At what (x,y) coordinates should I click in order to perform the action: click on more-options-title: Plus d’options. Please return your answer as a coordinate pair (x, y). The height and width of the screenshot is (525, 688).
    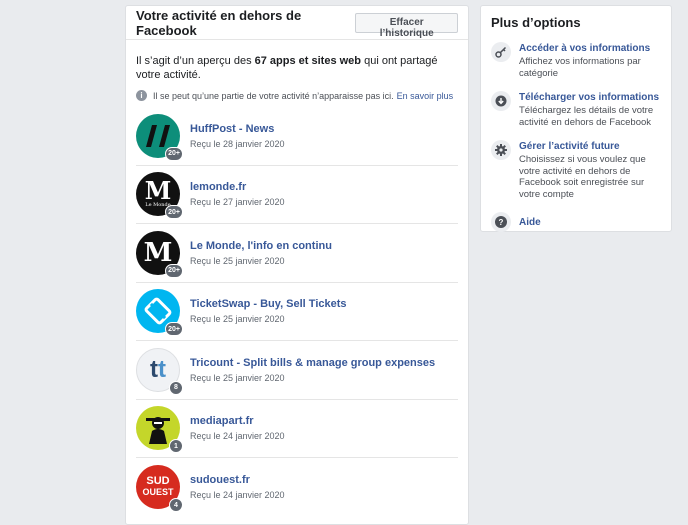
    Looking at the image, I should click on (536, 22).